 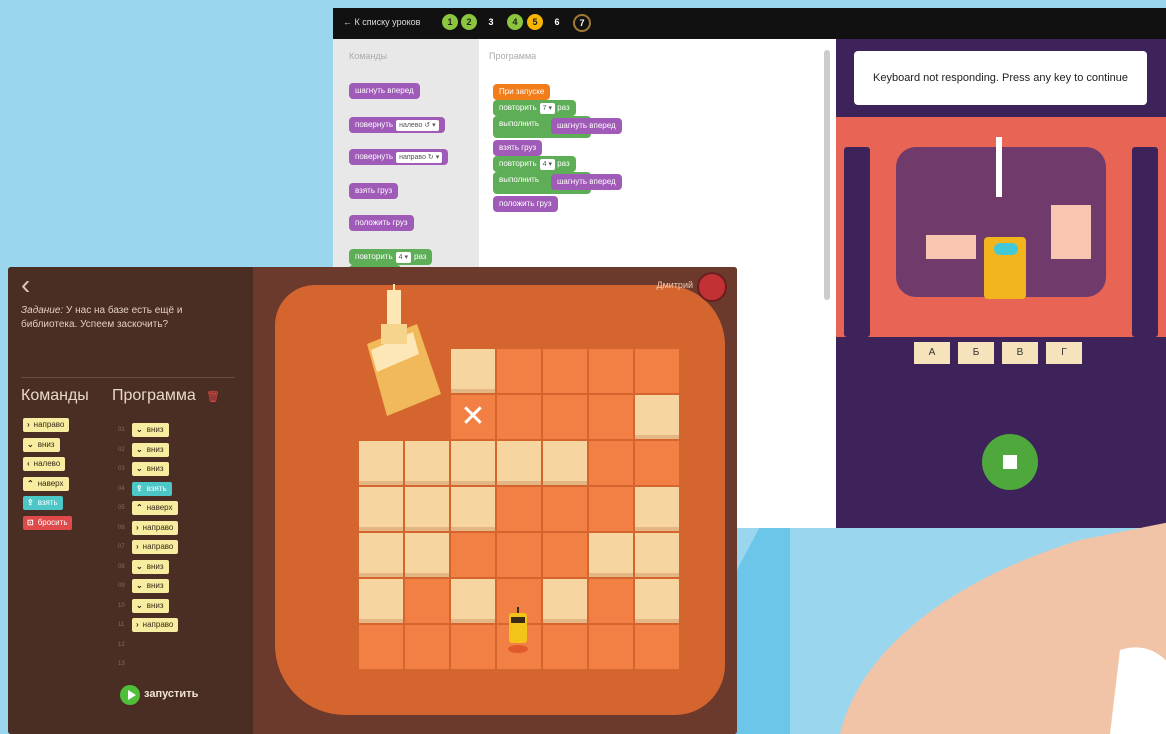 I want to click on palette-block: положить груз, so click(x=381, y=223).